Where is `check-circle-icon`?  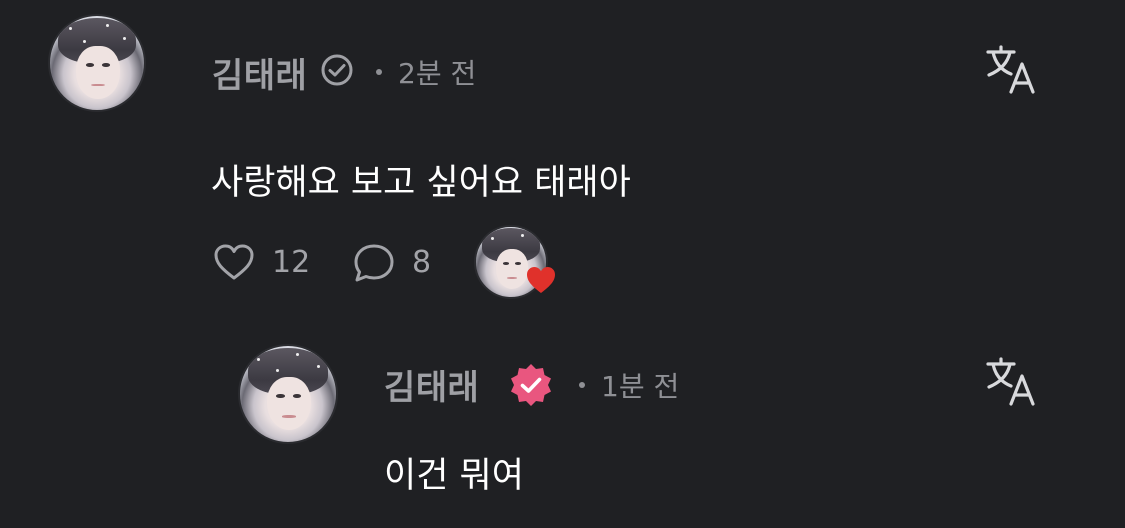
check-circle-icon is located at coordinates (337, 70).